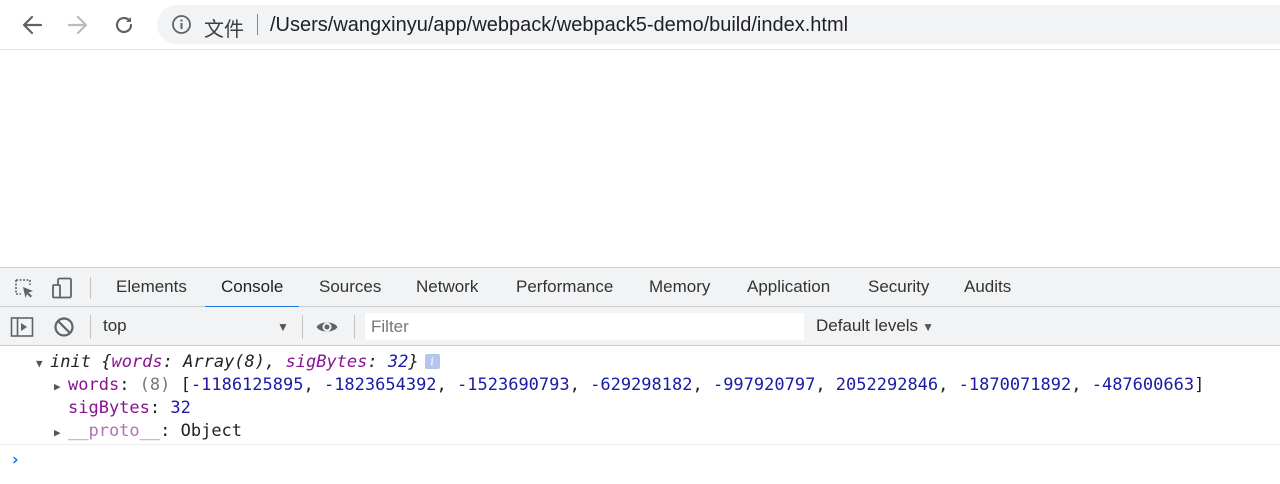 The height and width of the screenshot is (484, 1280). I want to click on tab-performance: Performance, so click(564, 287).